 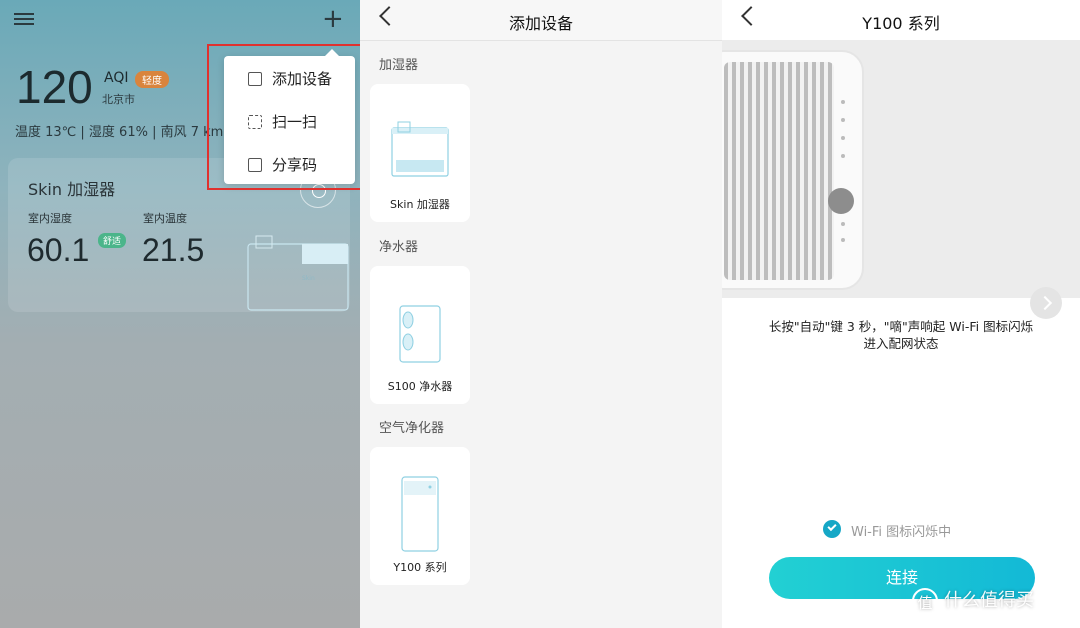 What do you see at coordinates (832, 529) in the screenshot?
I see `wifi-blinking-checkbox` at bounding box center [832, 529].